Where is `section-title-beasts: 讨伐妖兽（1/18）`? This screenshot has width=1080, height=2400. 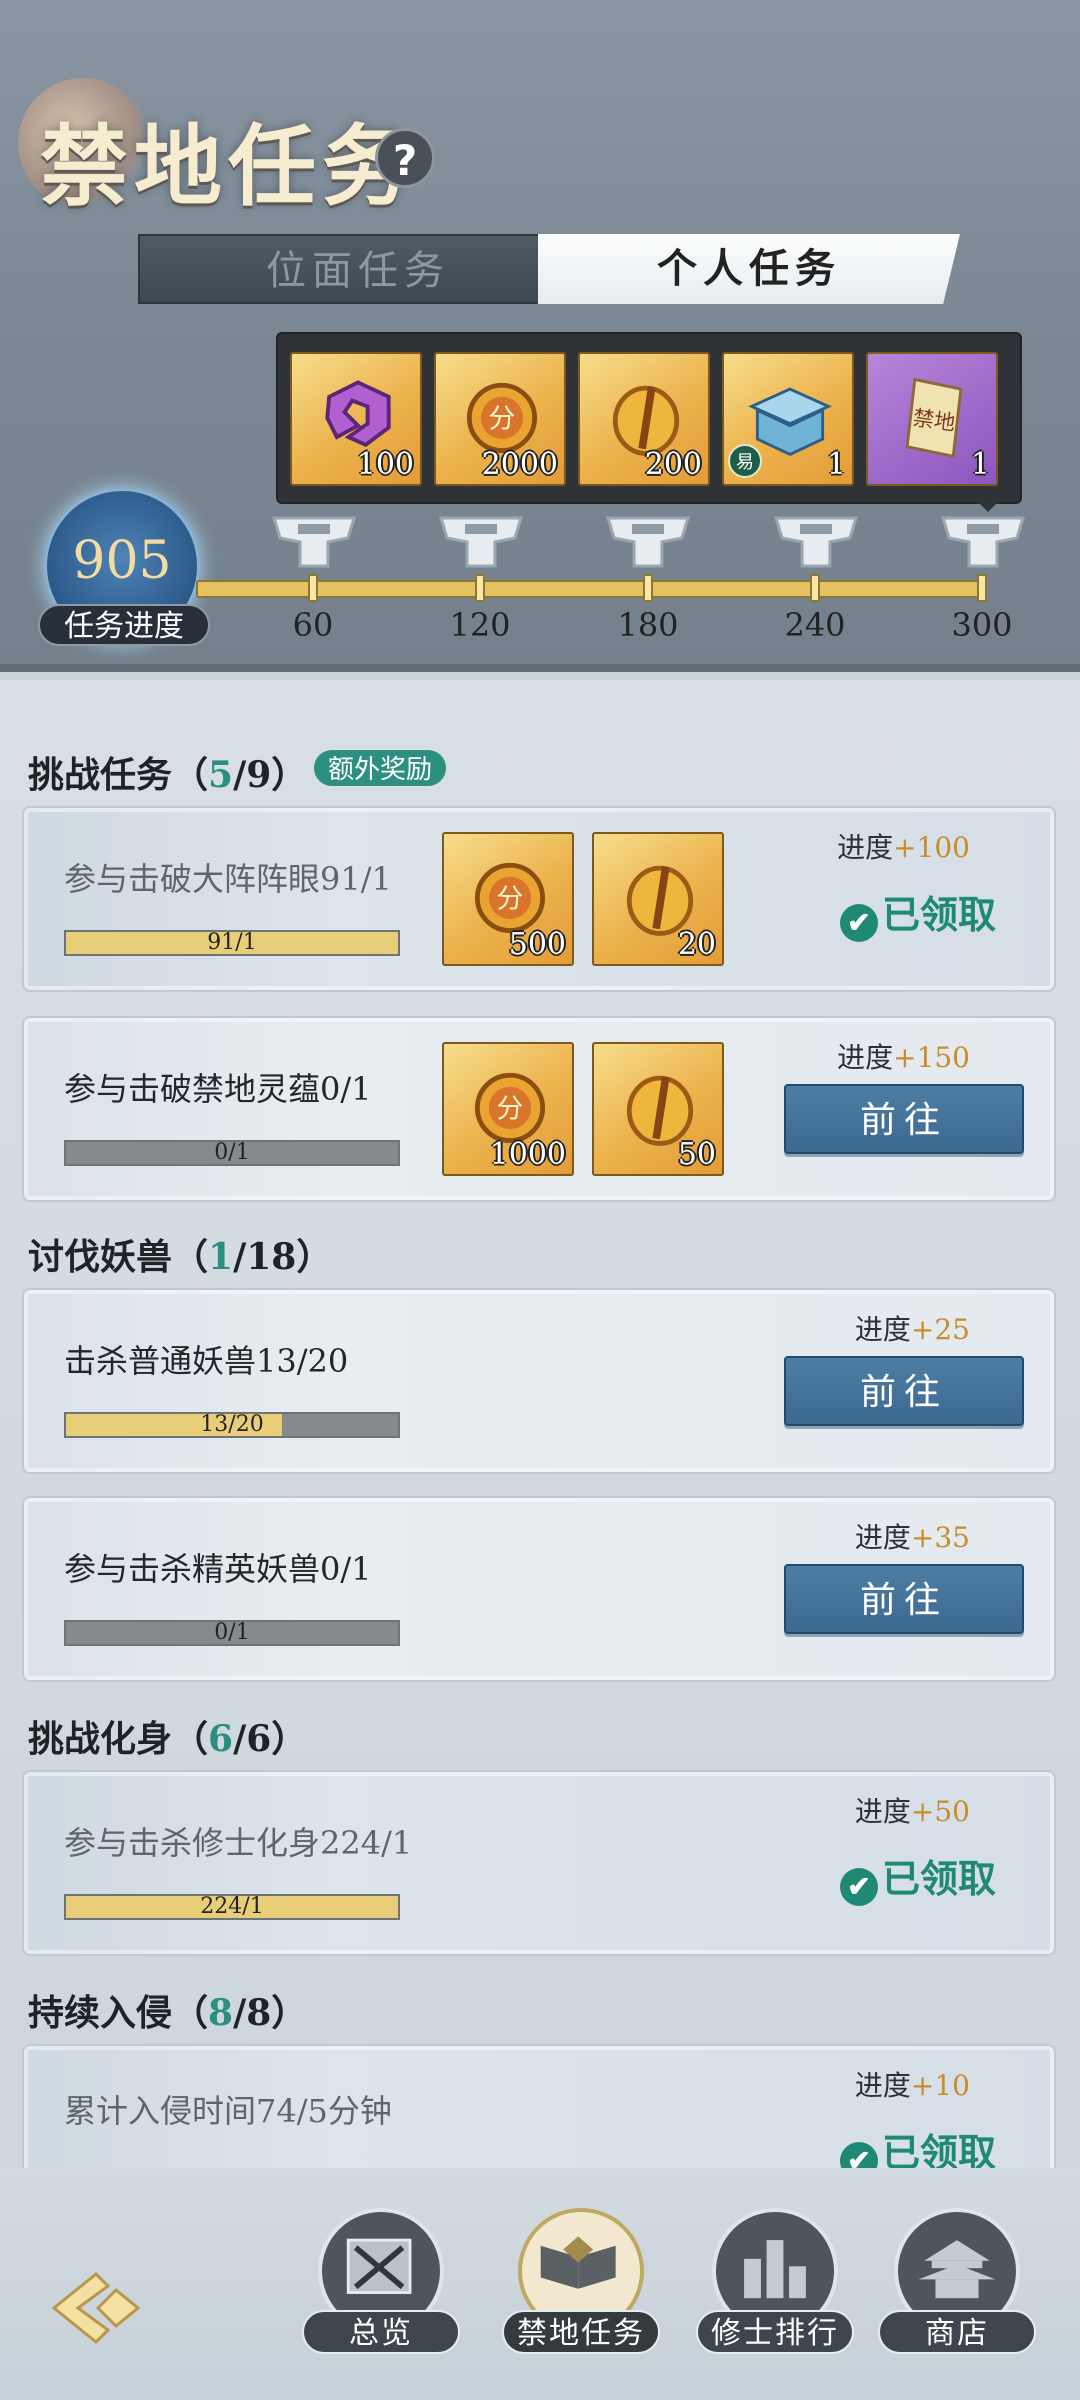 section-title-beasts: 讨伐妖兽（1/18） is located at coordinates (180, 1257).